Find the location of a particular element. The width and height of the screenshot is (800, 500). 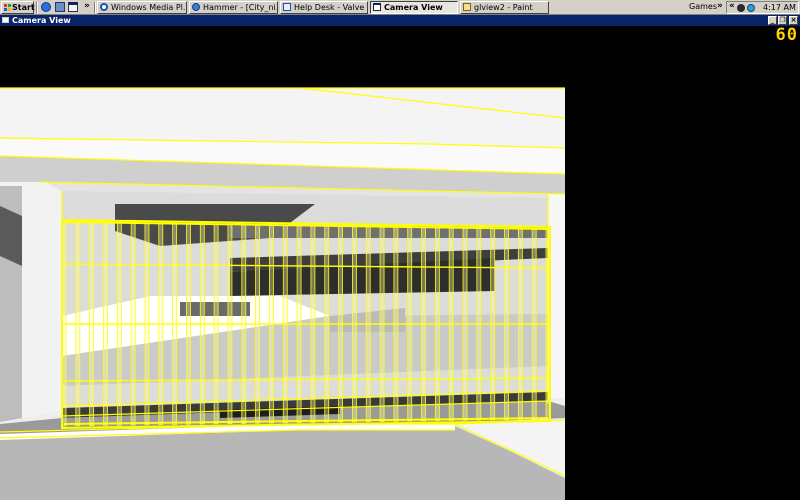

start-button: Start is located at coordinates (18, 7).